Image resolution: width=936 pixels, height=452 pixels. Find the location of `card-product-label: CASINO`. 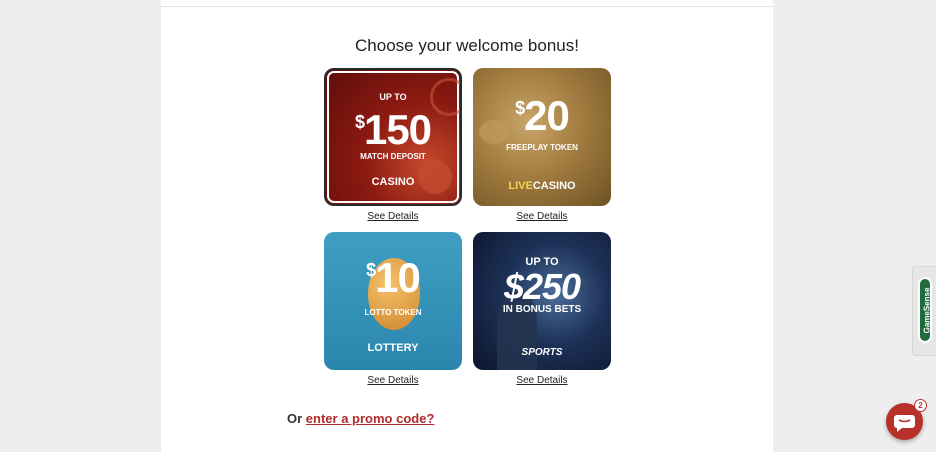

card-product-label: CASINO is located at coordinates (393, 182).